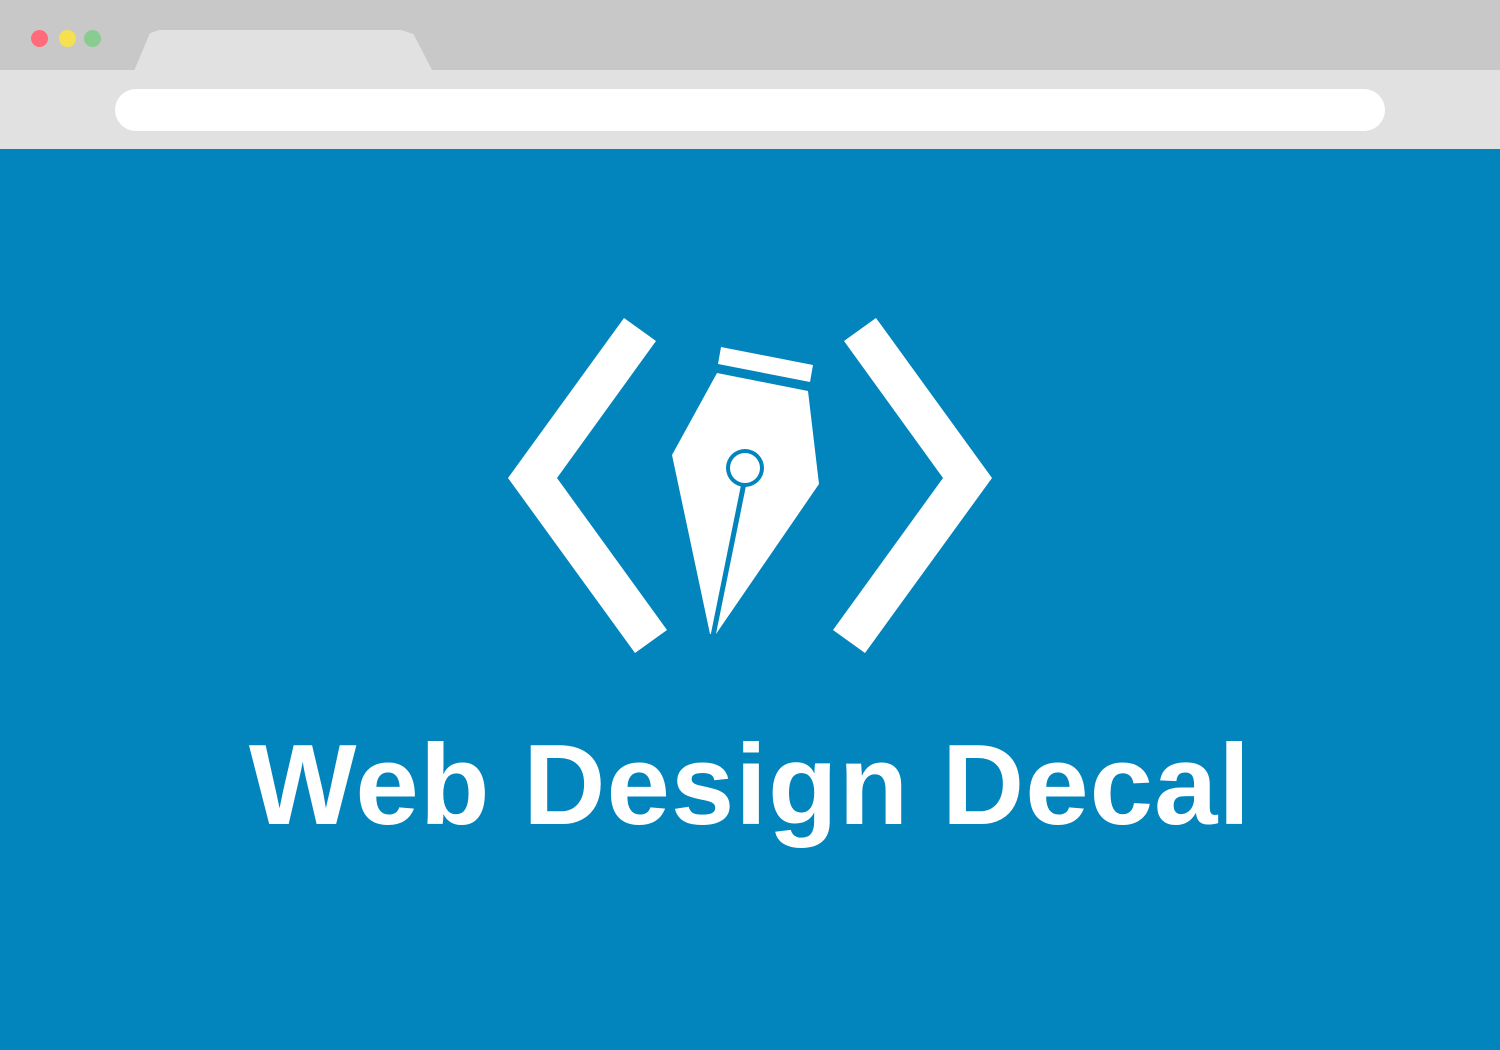 The image size is (1500, 1050). What do you see at coordinates (745, 503) in the screenshot?
I see `pen-nib-icon` at bounding box center [745, 503].